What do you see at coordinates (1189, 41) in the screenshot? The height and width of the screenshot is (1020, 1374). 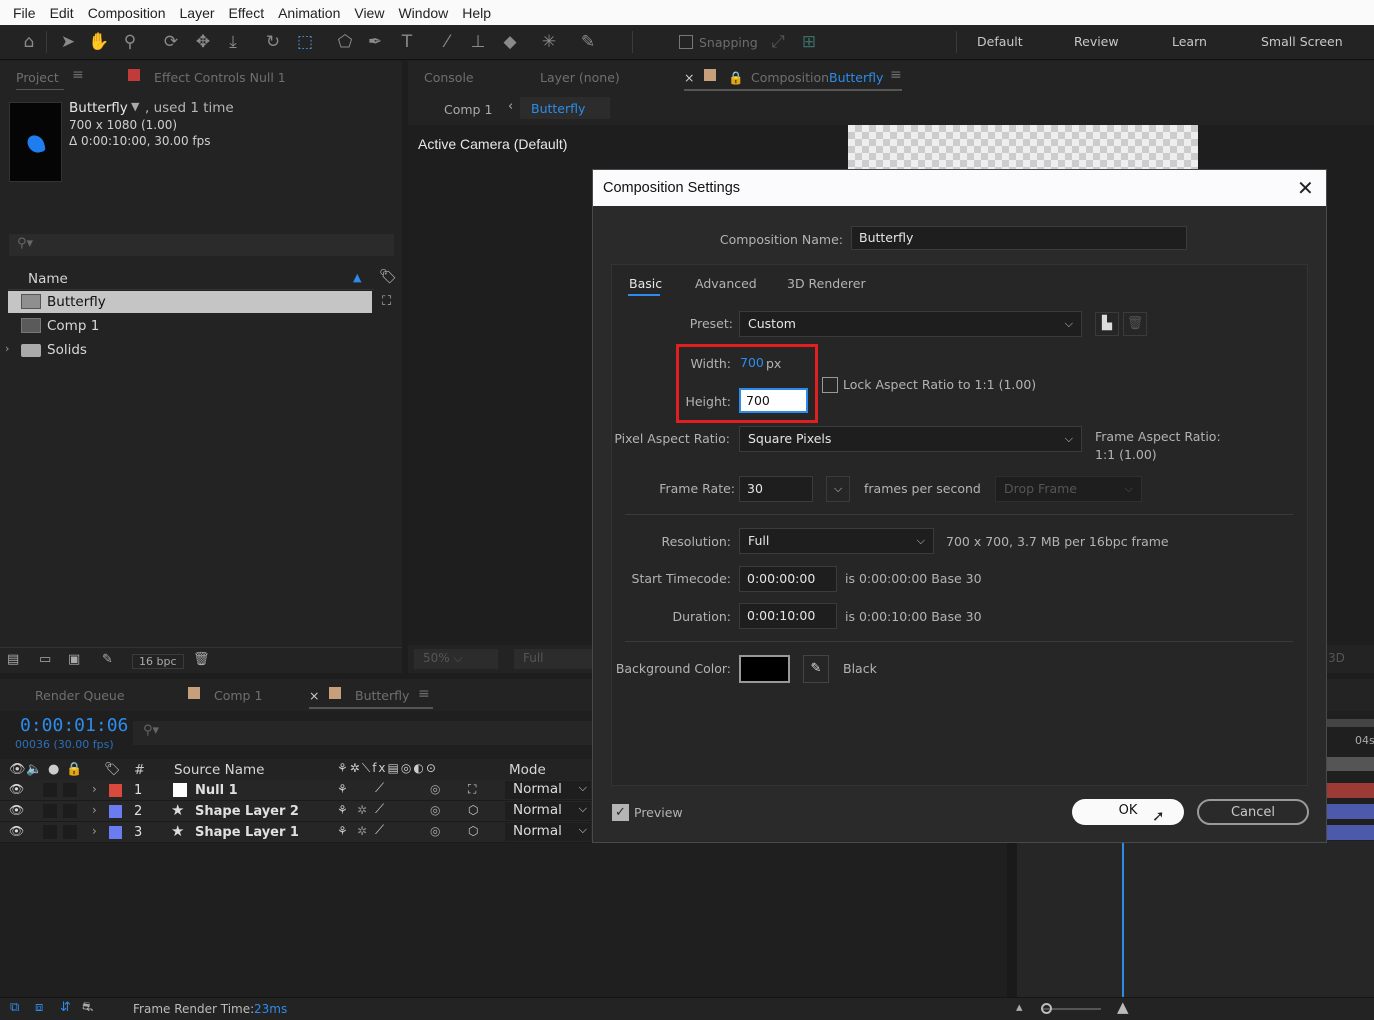 I see `workspace-learn: Learn` at bounding box center [1189, 41].